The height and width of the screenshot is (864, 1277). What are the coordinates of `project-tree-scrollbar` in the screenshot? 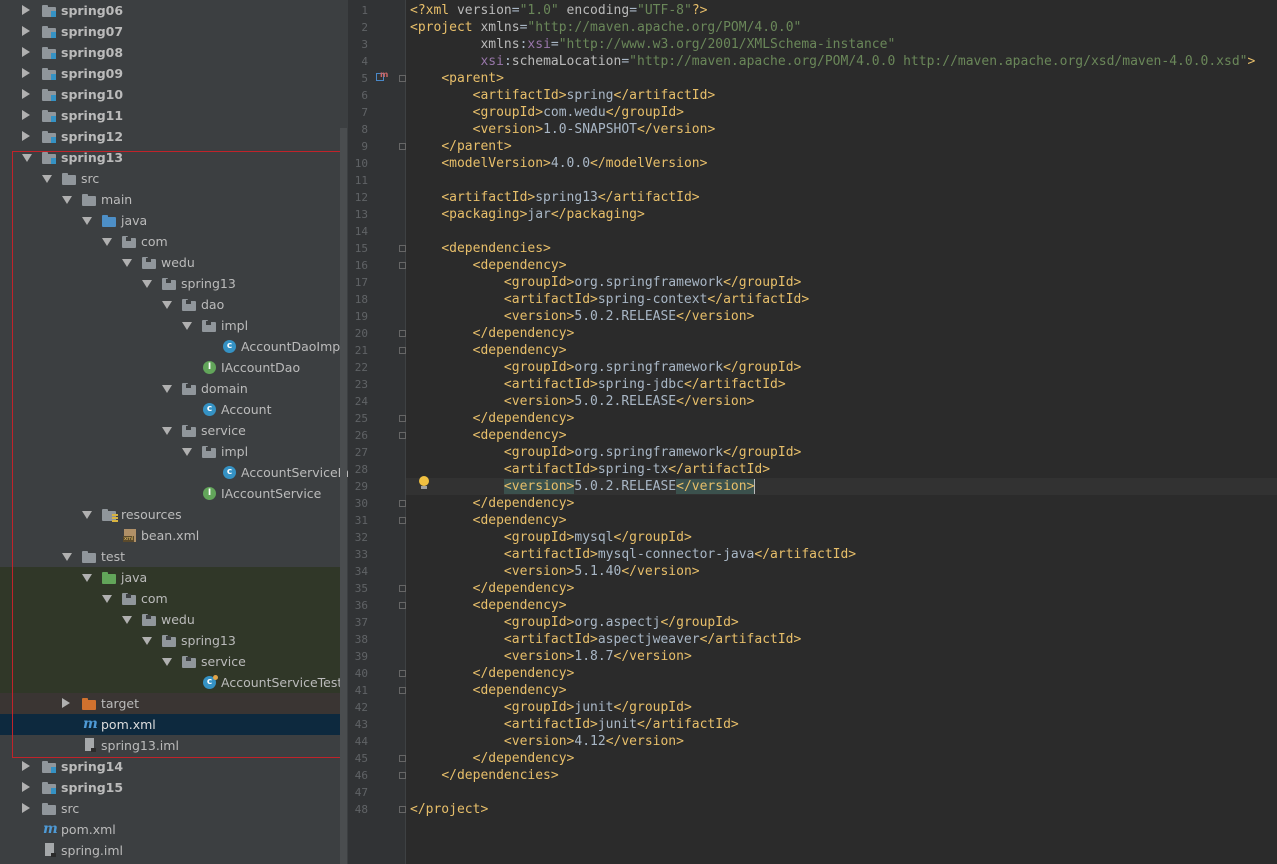 It's located at (343, 496).